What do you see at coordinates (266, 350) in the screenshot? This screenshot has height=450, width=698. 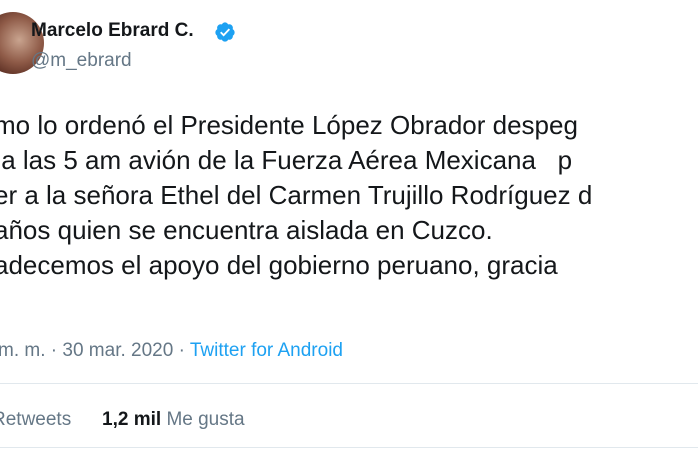 I see `tweet-source-link: Twitter for Android` at bounding box center [266, 350].